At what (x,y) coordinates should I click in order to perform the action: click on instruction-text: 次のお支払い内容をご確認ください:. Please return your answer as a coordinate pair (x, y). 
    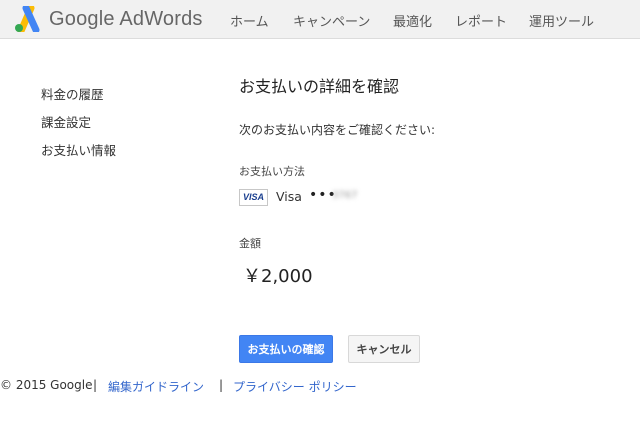
    Looking at the image, I should click on (337, 130).